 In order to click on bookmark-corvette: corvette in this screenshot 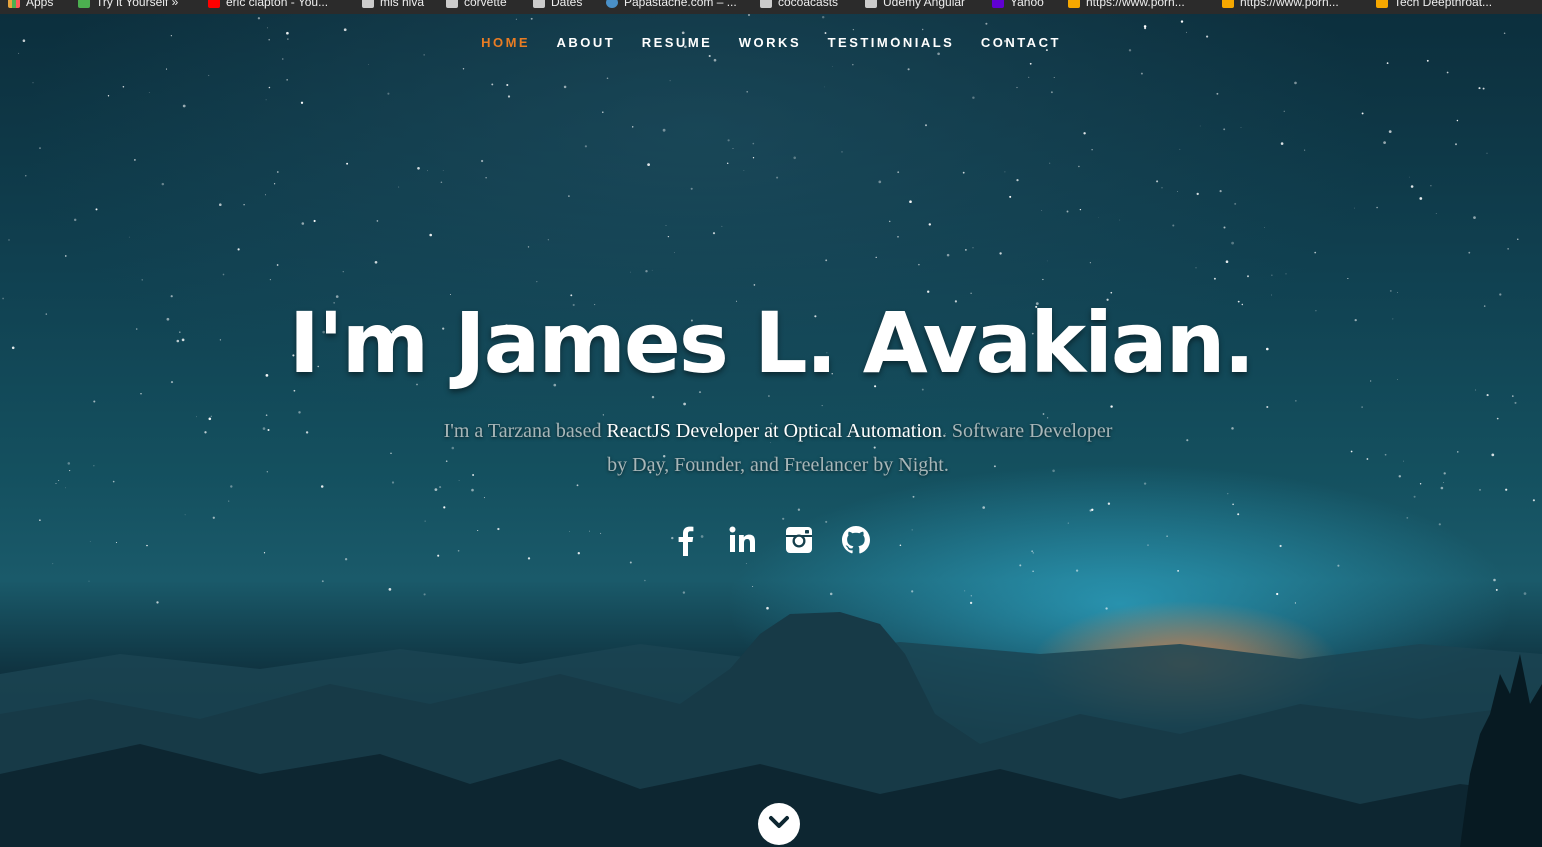, I will do `click(476, 4)`.